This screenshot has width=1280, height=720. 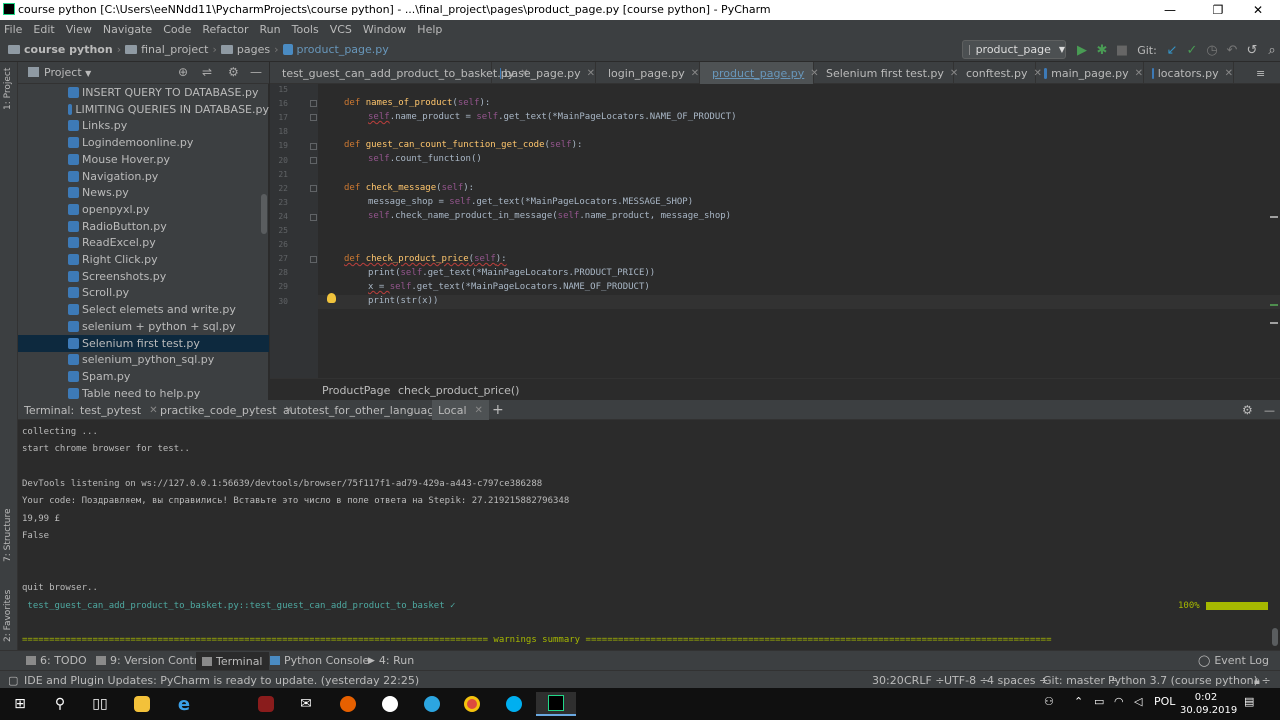 What do you see at coordinates (183, 72) in the screenshot?
I see `locate-icon: ⊕` at bounding box center [183, 72].